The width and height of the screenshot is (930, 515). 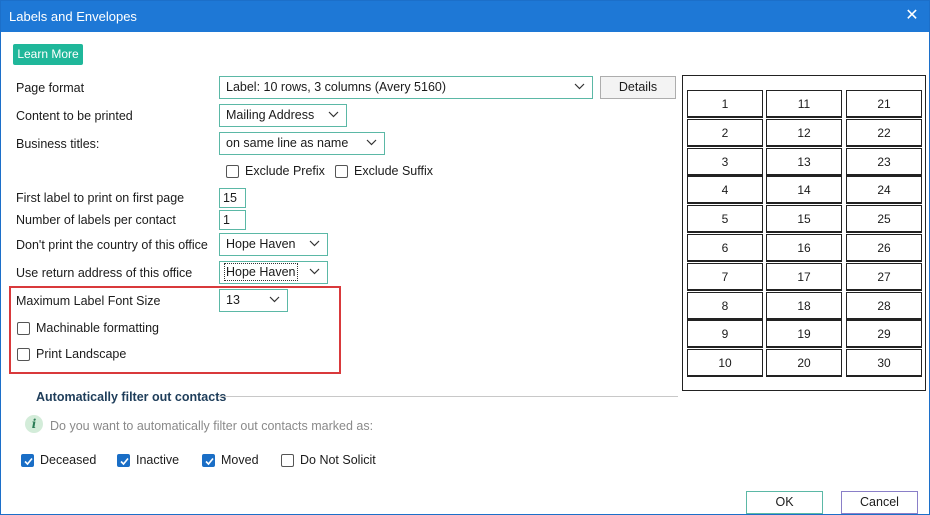 What do you see at coordinates (884, 162) in the screenshot?
I see `label-cell: 23` at bounding box center [884, 162].